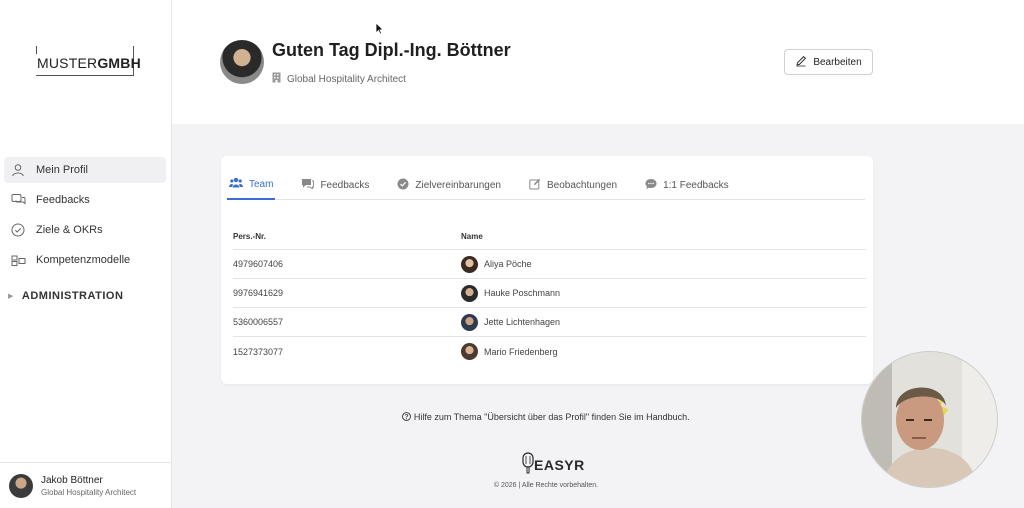 The height and width of the screenshot is (508, 1024). What do you see at coordinates (18, 170) in the screenshot?
I see `user-icon` at bounding box center [18, 170].